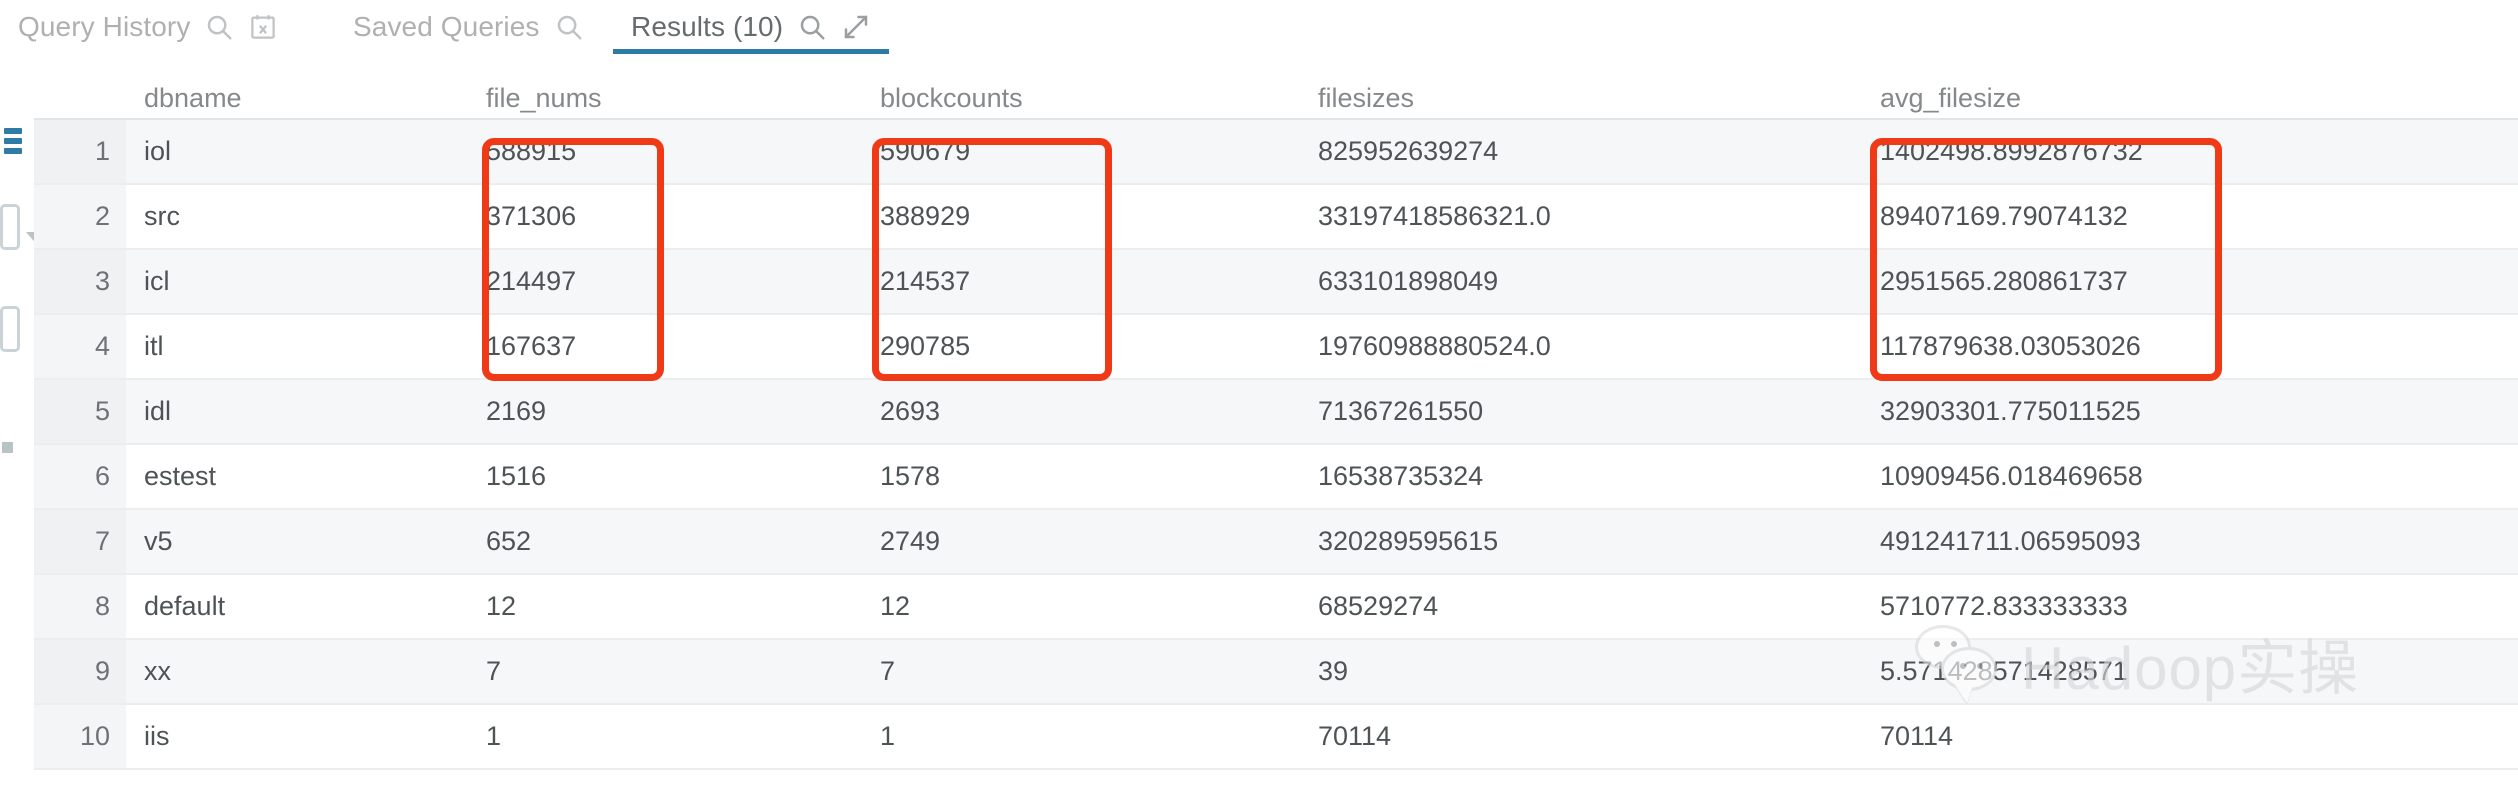 The height and width of the screenshot is (786, 2518). Describe the element at coordinates (162, 216) in the screenshot. I see `cell-dbname: src` at that location.